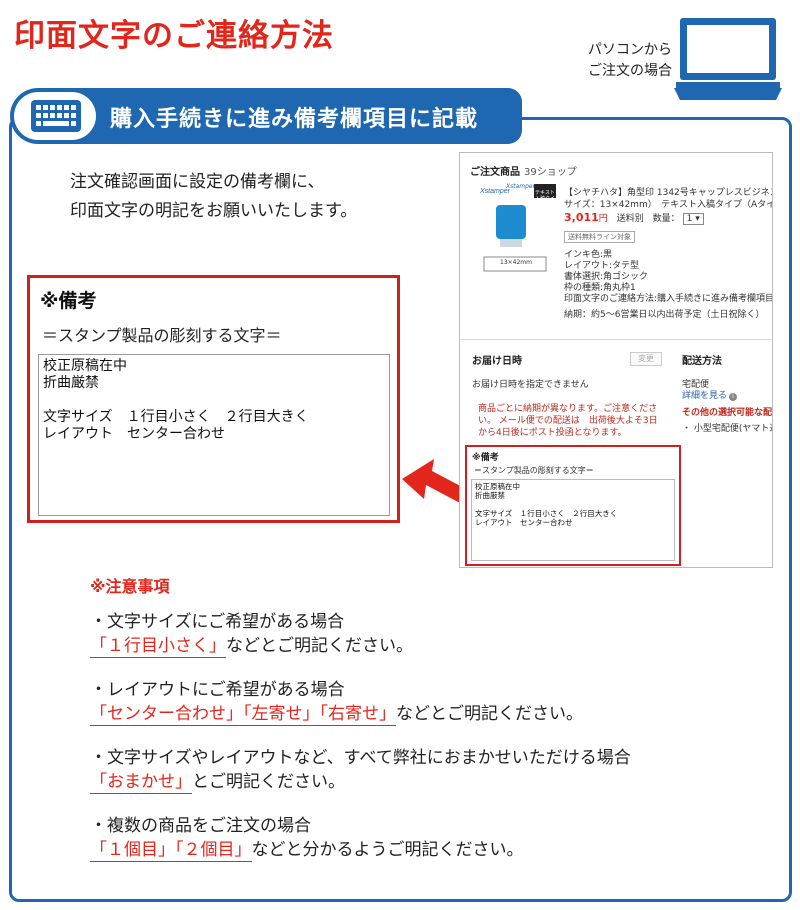  Describe the element at coordinates (546, 513) in the screenshot. I see `mini-memo-line: 文字サイズ １行目小さく ２行目大きく` at that location.